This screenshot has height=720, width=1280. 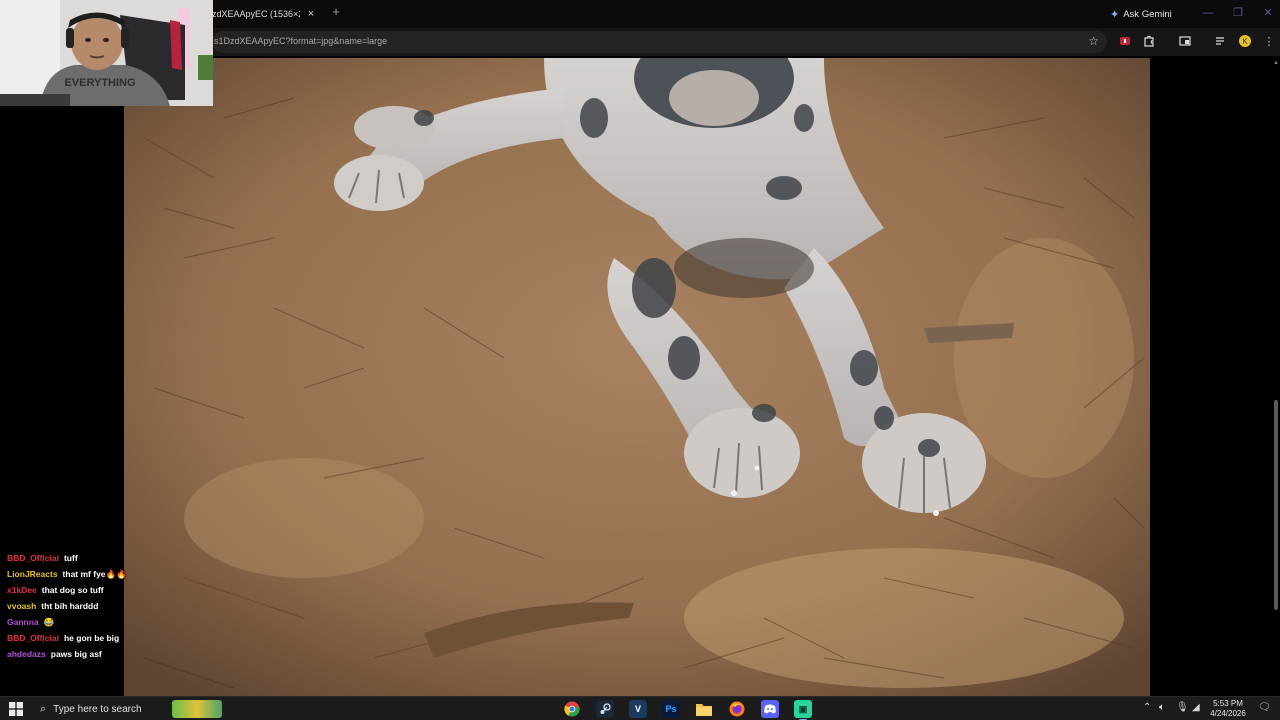 I want to click on network-icon: ◢, so click(x=1196, y=707).